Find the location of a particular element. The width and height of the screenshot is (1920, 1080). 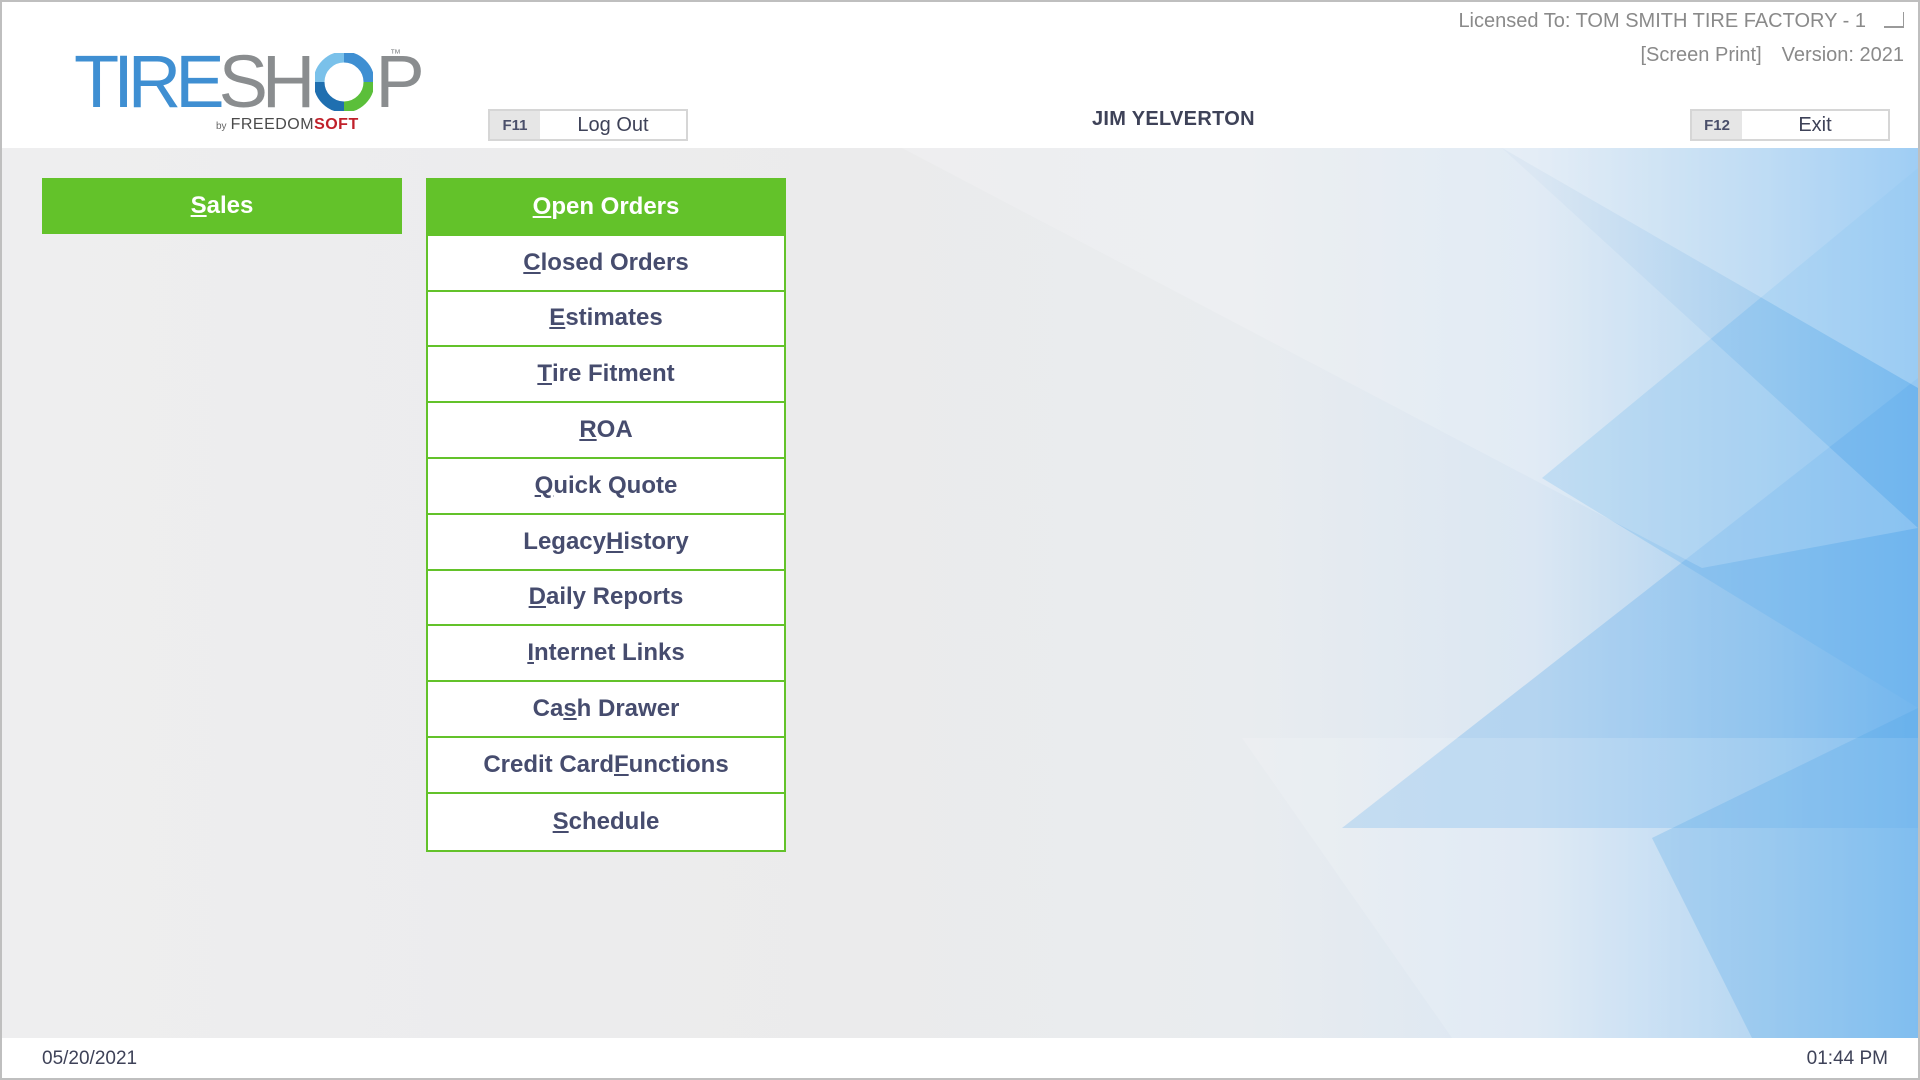

sales-button: Sales is located at coordinates (222, 206).